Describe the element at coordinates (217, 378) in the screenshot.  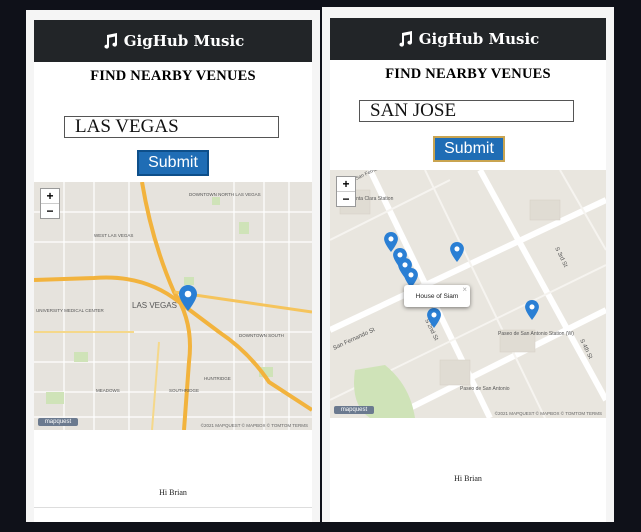
I see `map-label: HUNTRIDGE` at that location.